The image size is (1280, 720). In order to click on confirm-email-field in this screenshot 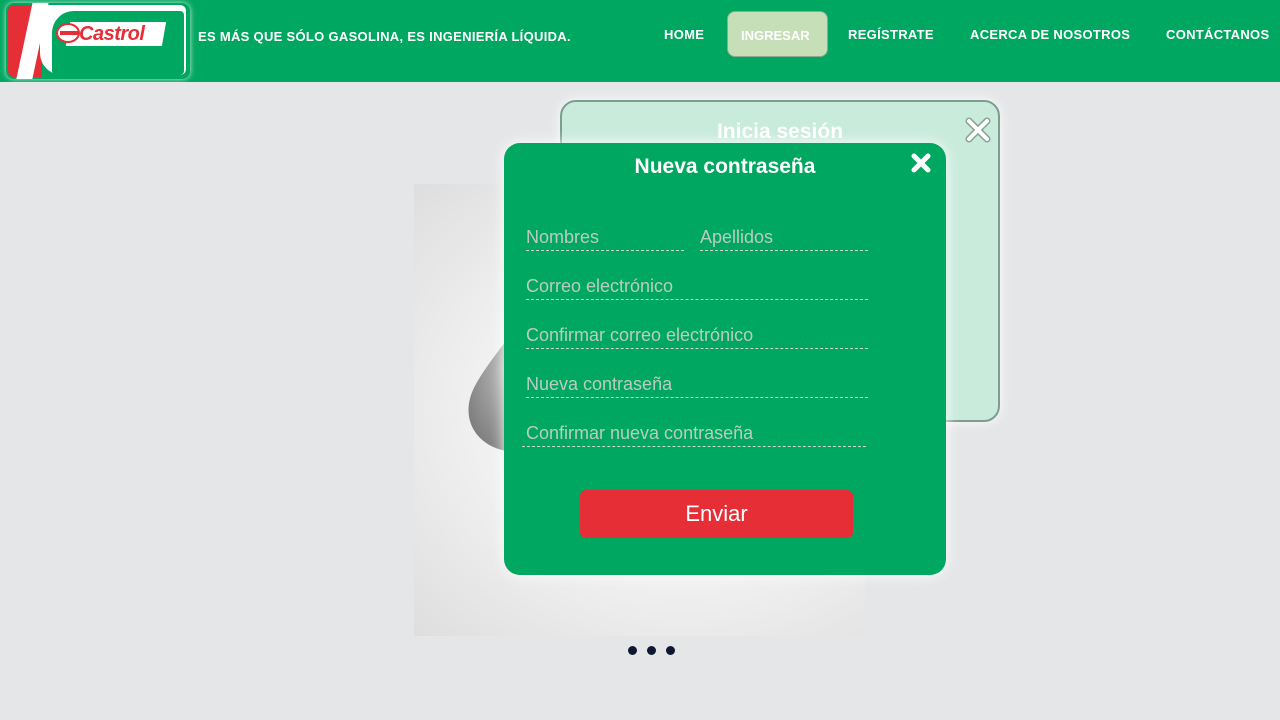, I will do `click(697, 336)`.